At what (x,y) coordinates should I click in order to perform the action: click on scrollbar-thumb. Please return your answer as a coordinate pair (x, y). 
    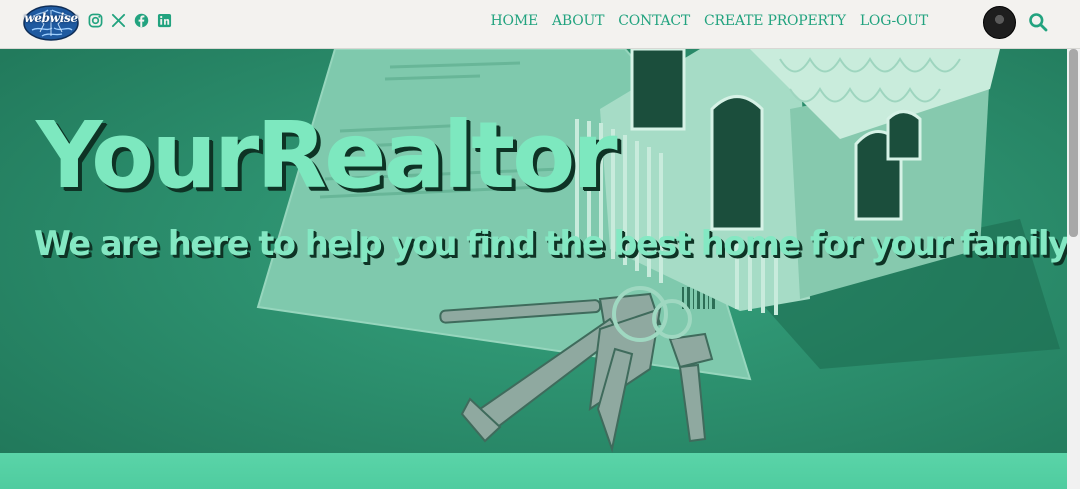
    Looking at the image, I should click on (1073, 143).